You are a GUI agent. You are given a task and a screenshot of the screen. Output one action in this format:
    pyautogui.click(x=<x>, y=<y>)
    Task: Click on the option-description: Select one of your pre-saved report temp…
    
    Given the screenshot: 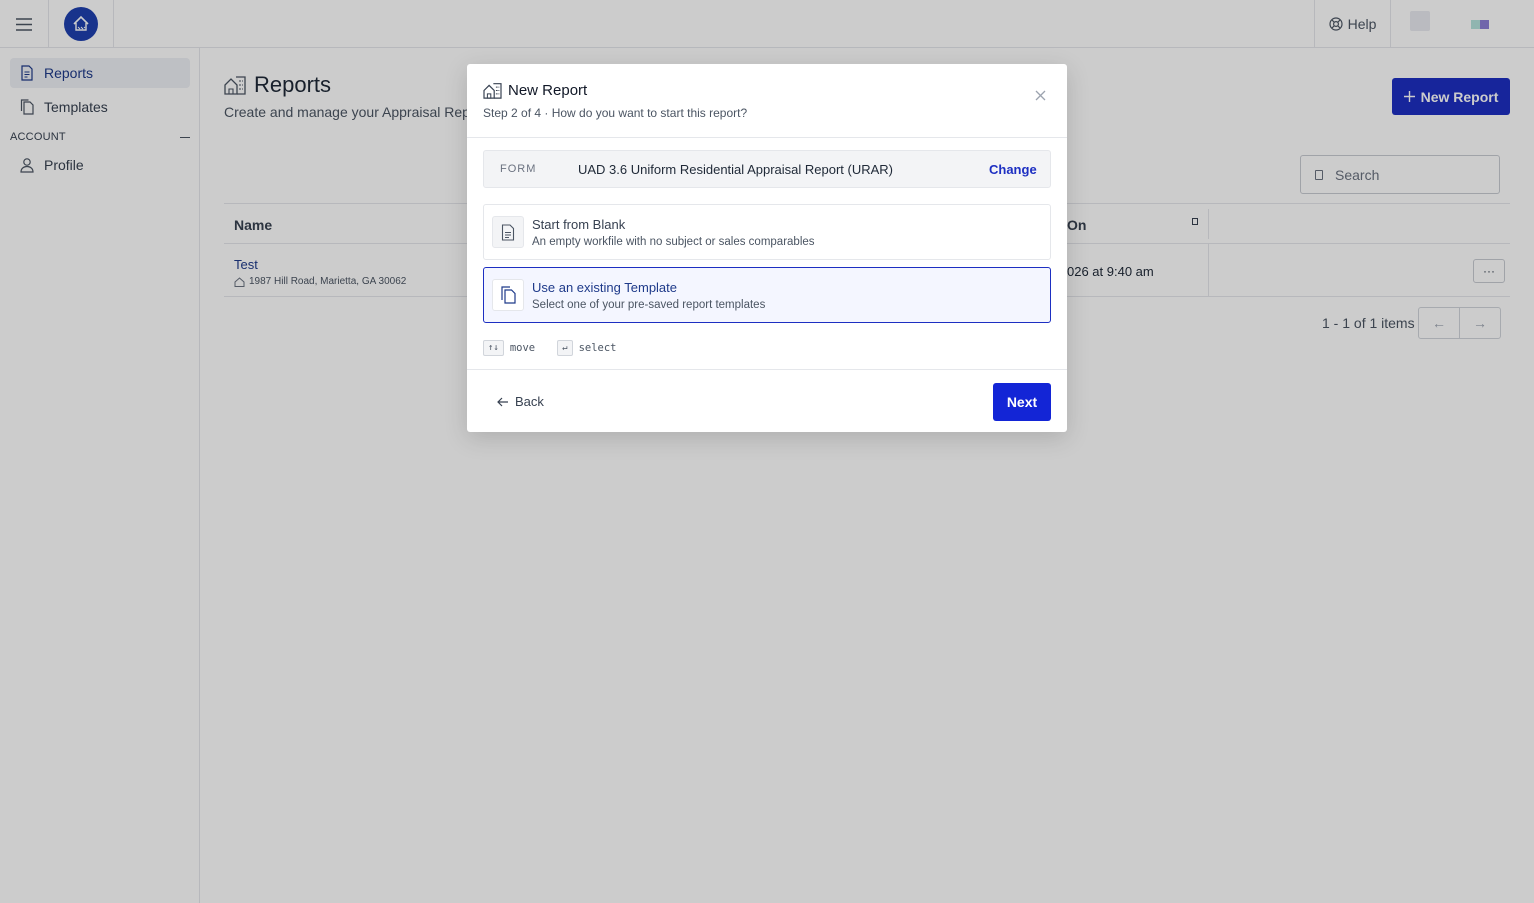 What is the action you would take?
    pyautogui.click(x=649, y=305)
    